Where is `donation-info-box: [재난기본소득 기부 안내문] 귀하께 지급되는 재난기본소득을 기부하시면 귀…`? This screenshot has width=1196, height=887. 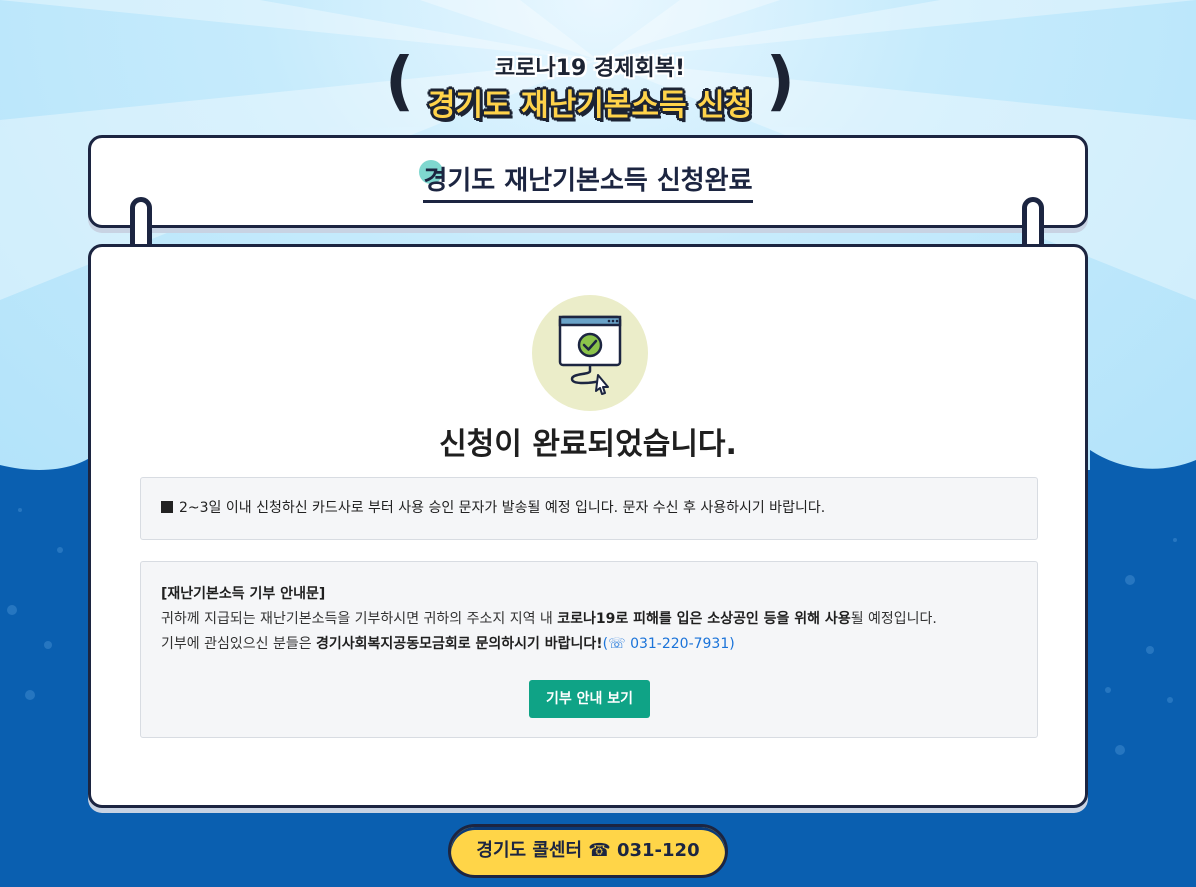
donation-info-box: [재난기본소득 기부 안내문] 귀하께 지급되는 재난기본소득을 기부하시면 귀… is located at coordinates (589, 649).